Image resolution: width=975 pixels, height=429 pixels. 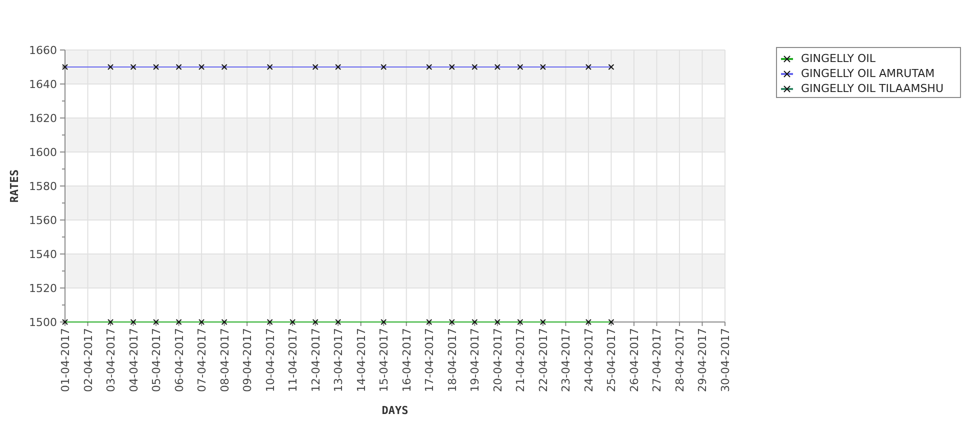 I want to click on legend-label: GINGELLY OIL TILAAMSHU, so click(x=872, y=88).